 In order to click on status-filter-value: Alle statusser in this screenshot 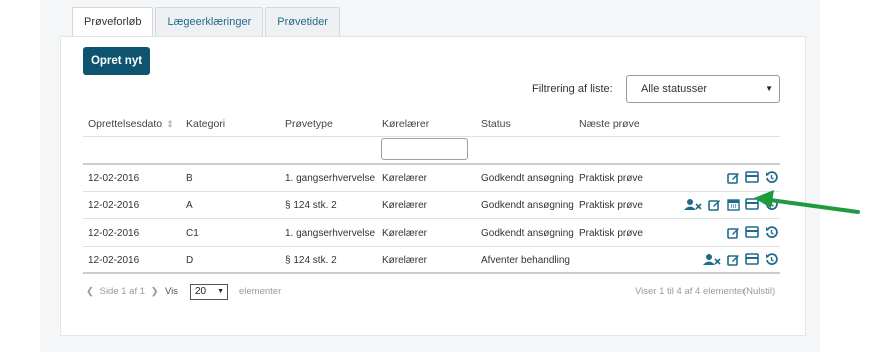, I will do `click(674, 89)`.